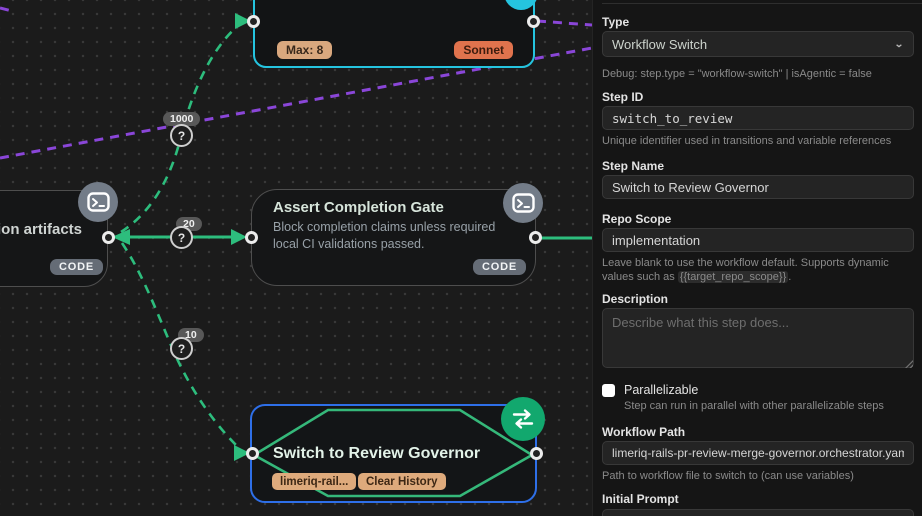 This screenshot has width=922, height=516. What do you see at coordinates (616, 22) in the screenshot?
I see `type-label: Type` at bounding box center [616, 22].